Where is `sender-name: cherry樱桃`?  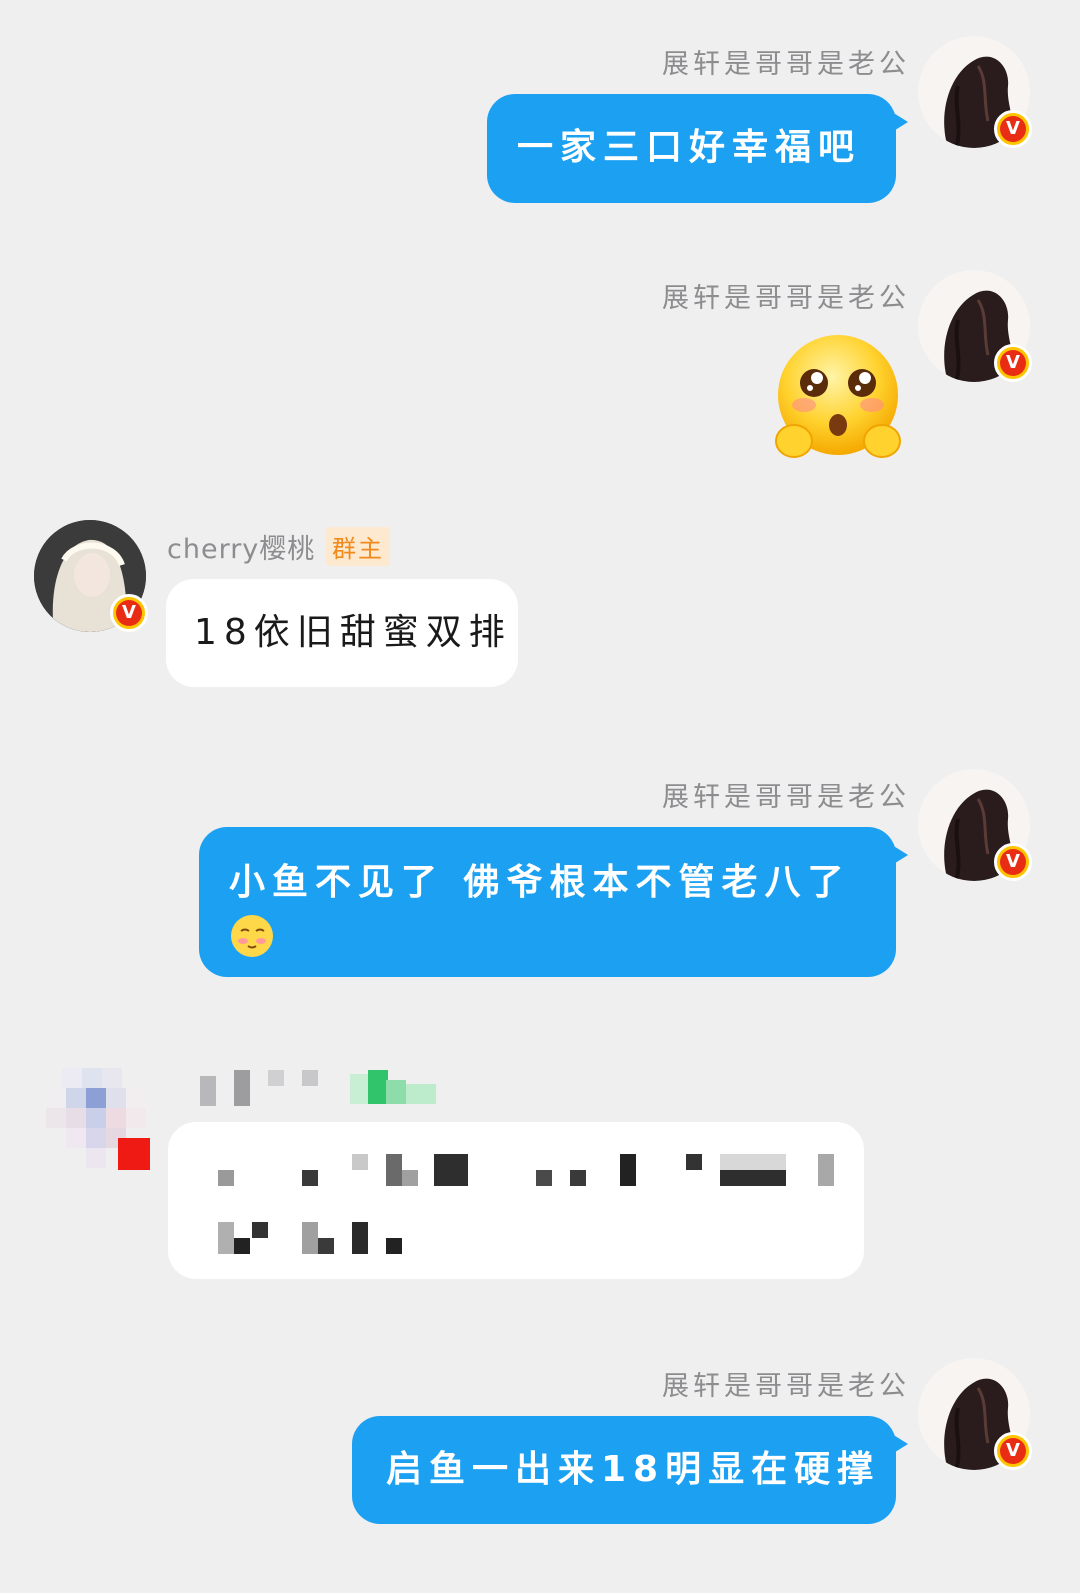 sender-name: cherry樱桃 is located at coordinates (241, 549).